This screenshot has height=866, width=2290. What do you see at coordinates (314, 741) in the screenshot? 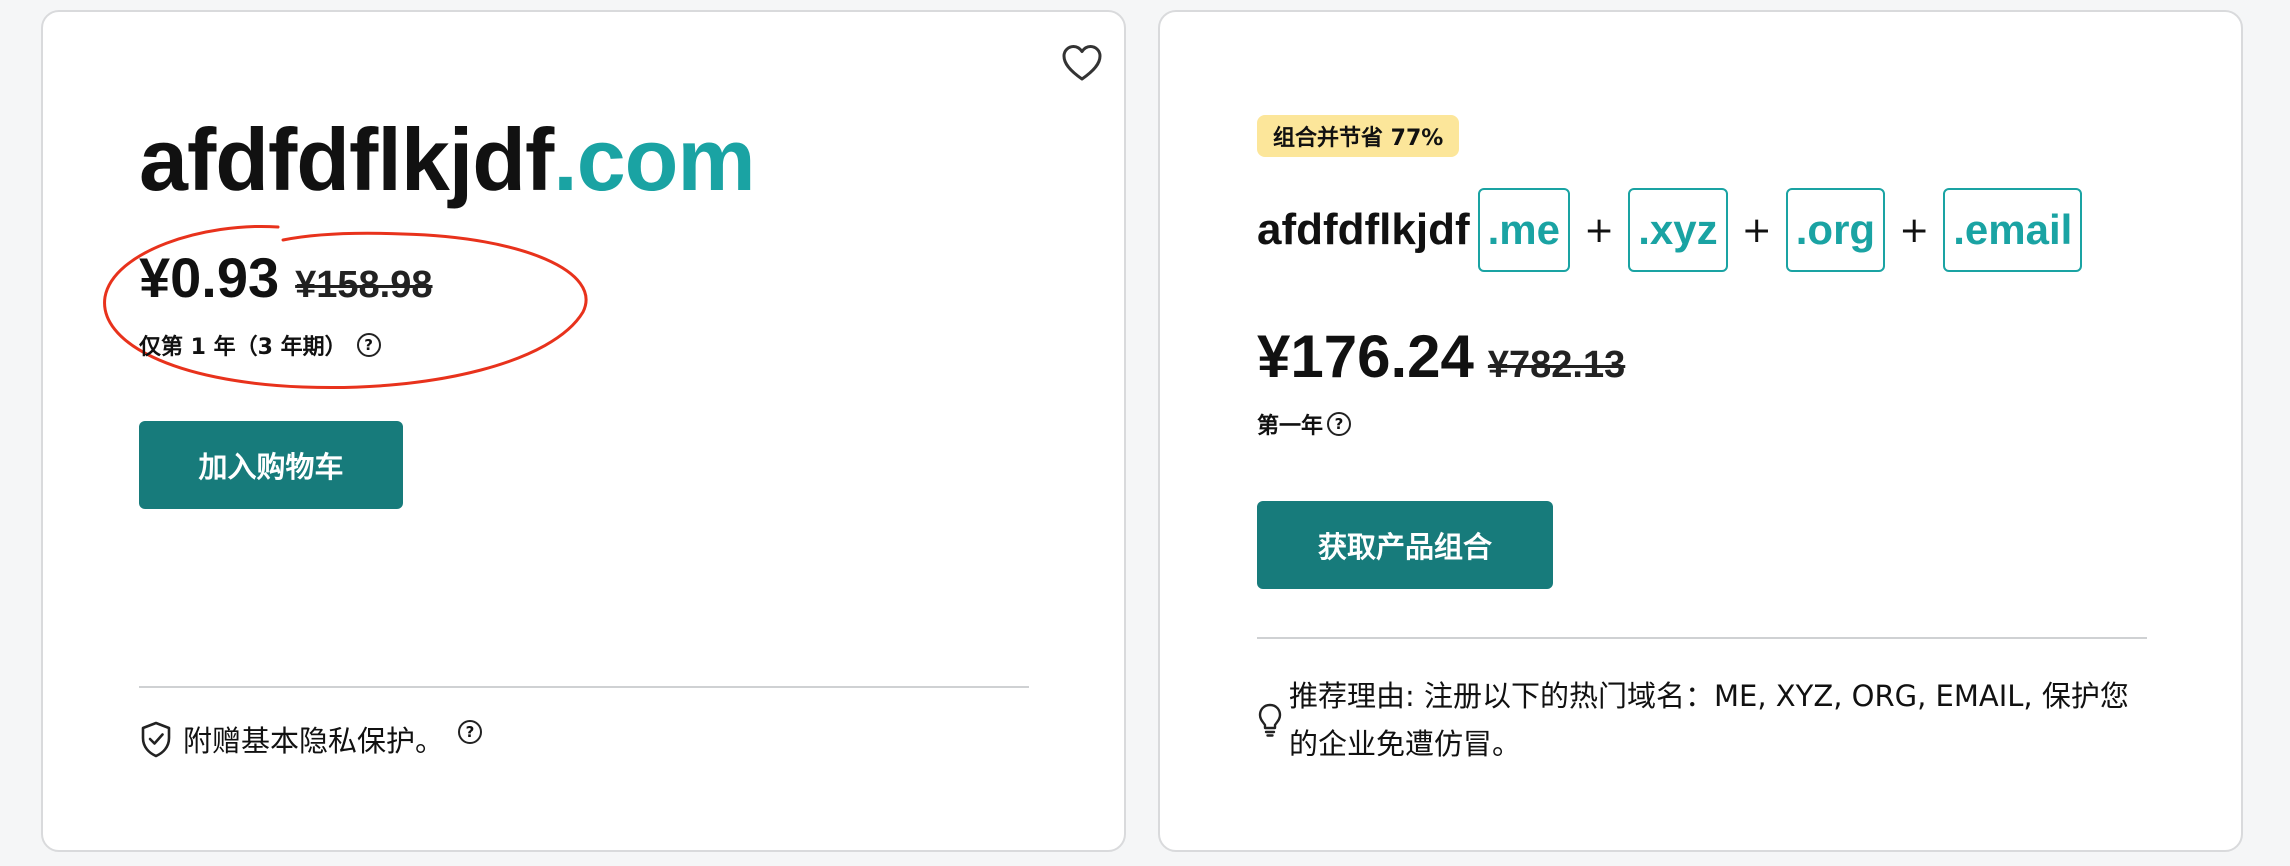
I see `privacy-text: 附赠基本隐私保护。` at bounding box center [314, 741].